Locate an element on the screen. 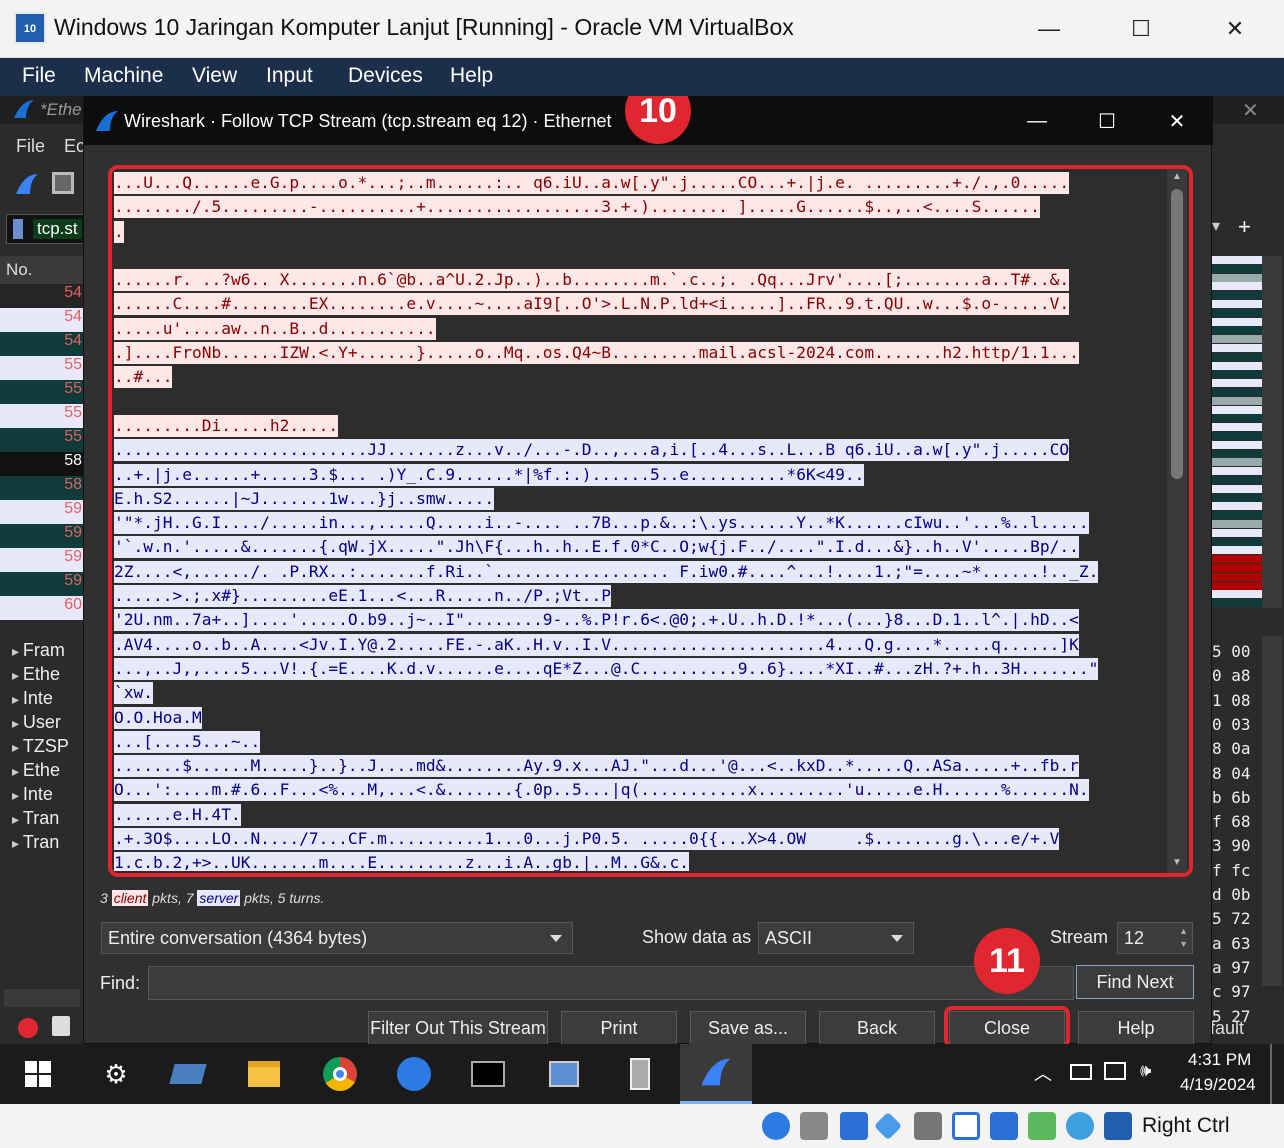 This screenshot has height=1148, width=1284. chevron-up-icon: ︿ is located at coordinates (1043, 1073).